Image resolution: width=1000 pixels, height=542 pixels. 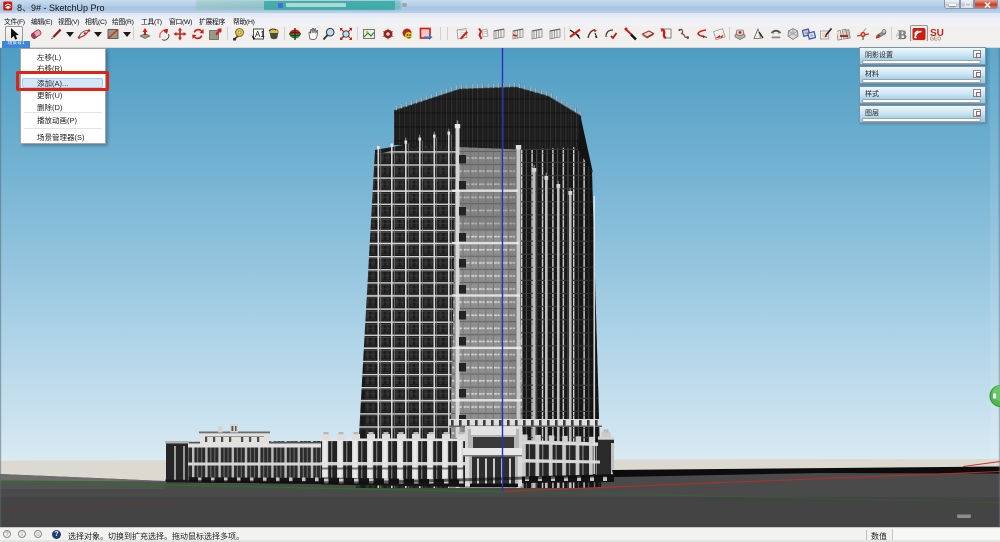 What do you see at coordinates (935, 38) in the screenshot?
I see `svg-text: GEO` at bounding box center [935, 38].